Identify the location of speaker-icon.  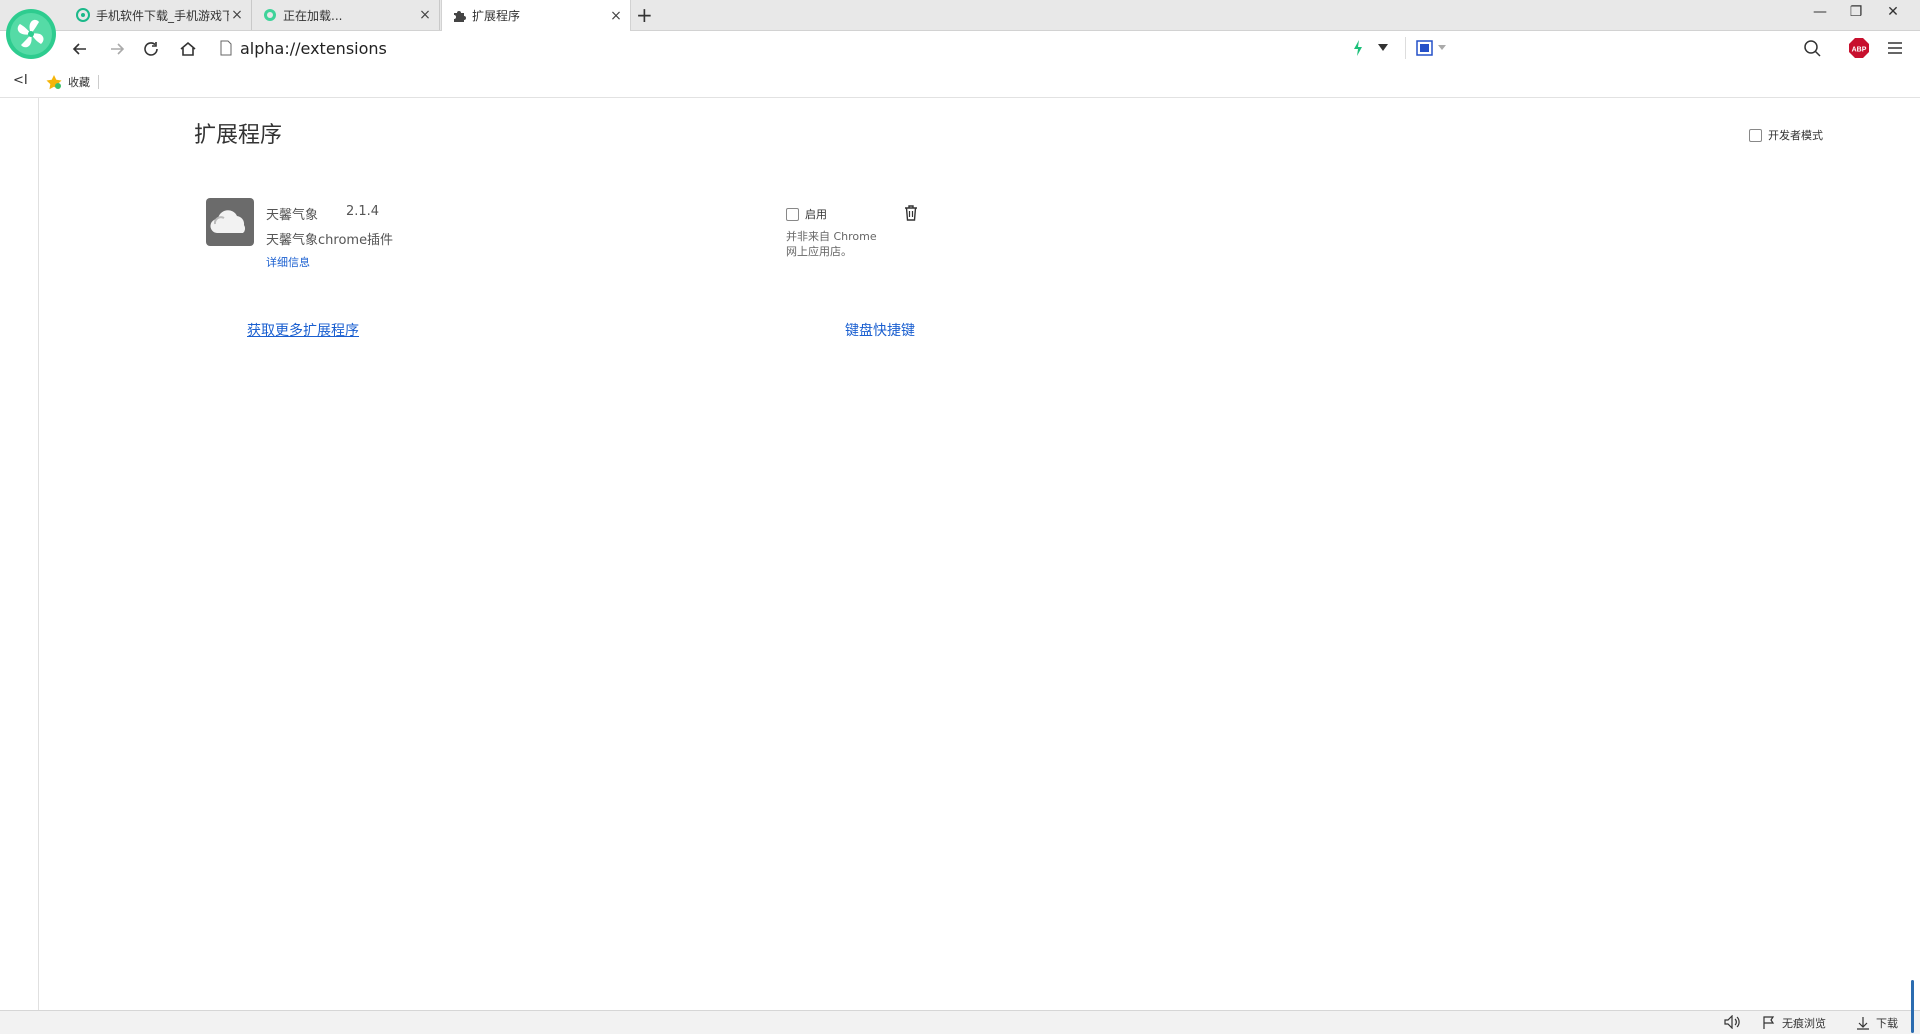
(1732, 1022).